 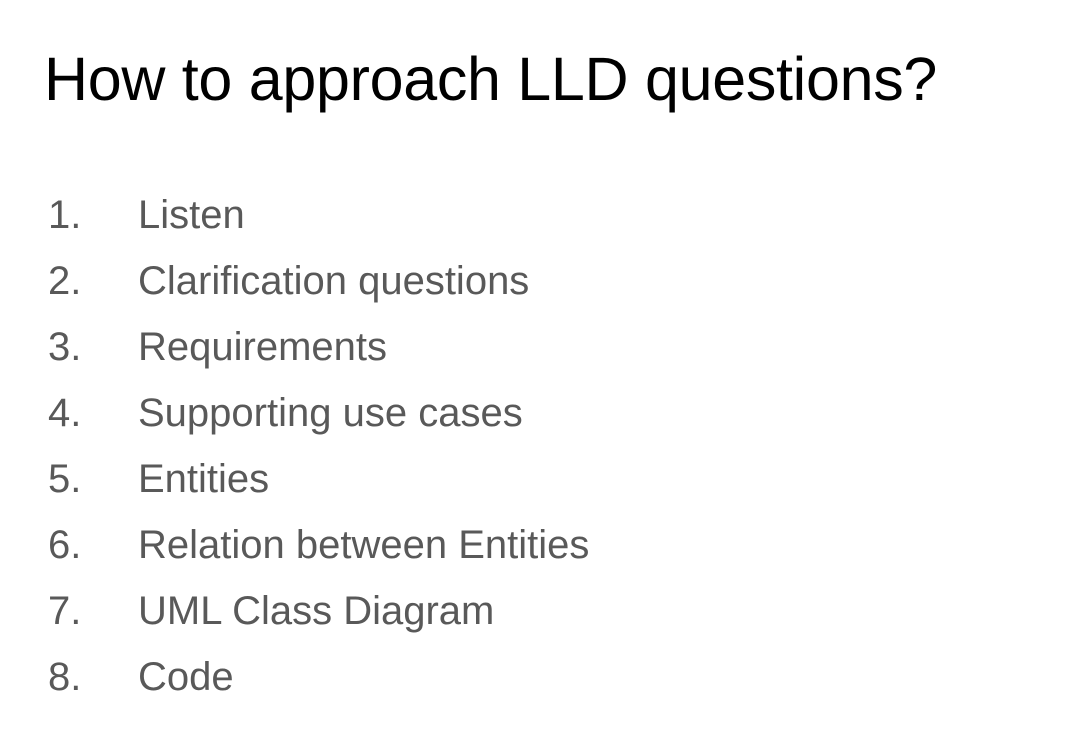 What do you see at coordinates (186, 677) in the screenshot?
I see `step-text: Code` at bounding box center [186, 677].